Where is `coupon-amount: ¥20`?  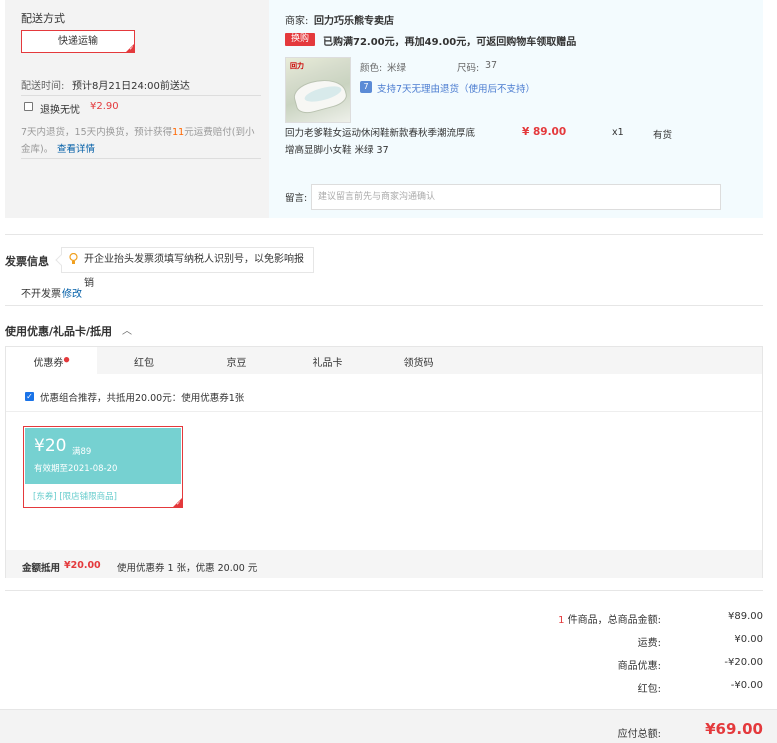
coupon-amount: ¥20 is located at coordinates (50, 446).